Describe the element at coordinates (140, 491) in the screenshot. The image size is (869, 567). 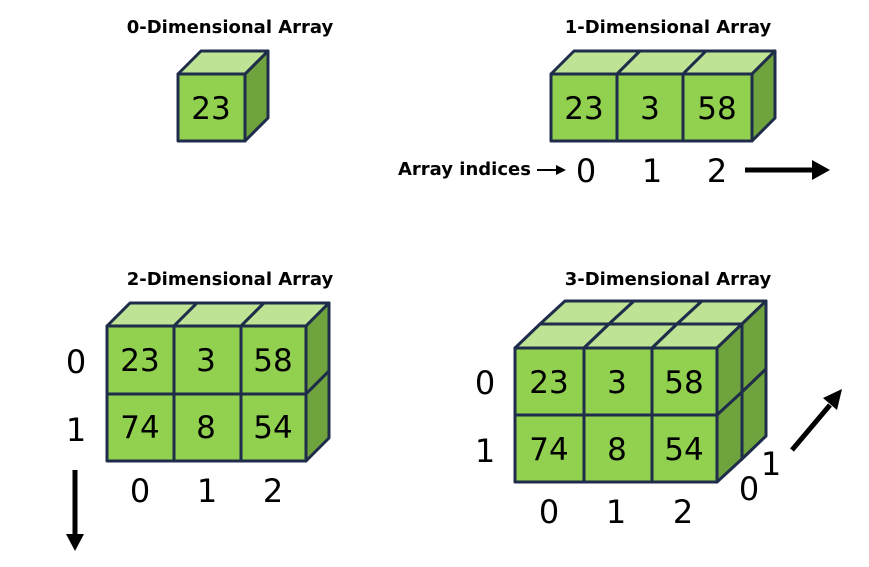
I see `two-d-col-index: 0` at that location.